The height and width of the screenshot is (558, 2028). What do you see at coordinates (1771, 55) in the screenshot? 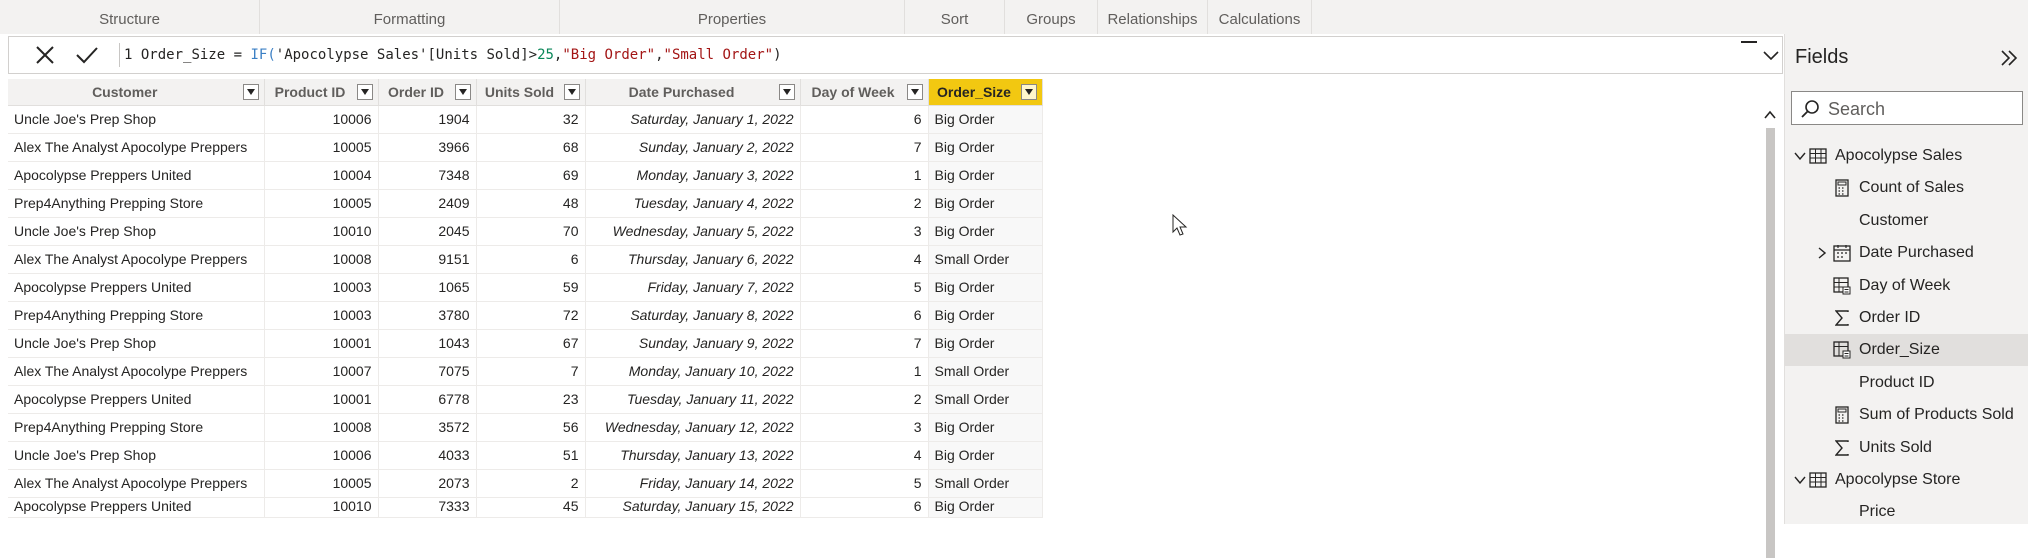
I see `expand-formula-button` at bounding box center [1771, 55].